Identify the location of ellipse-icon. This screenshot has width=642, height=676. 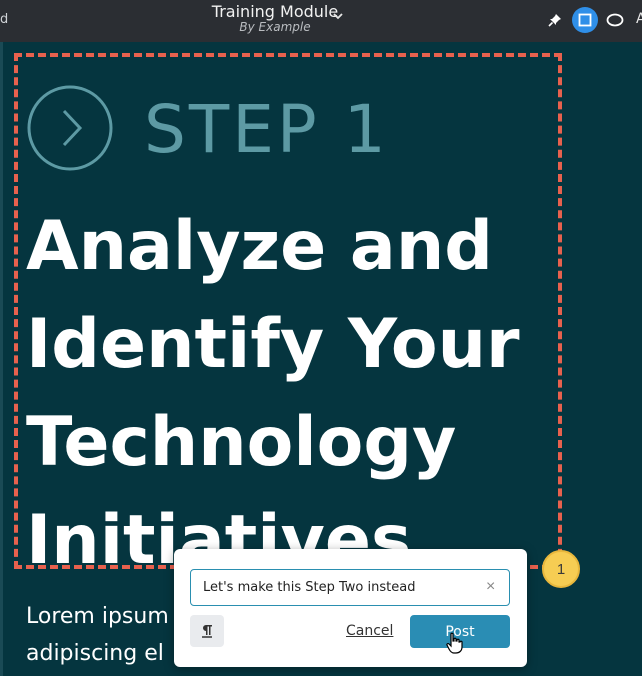
(615, 20).